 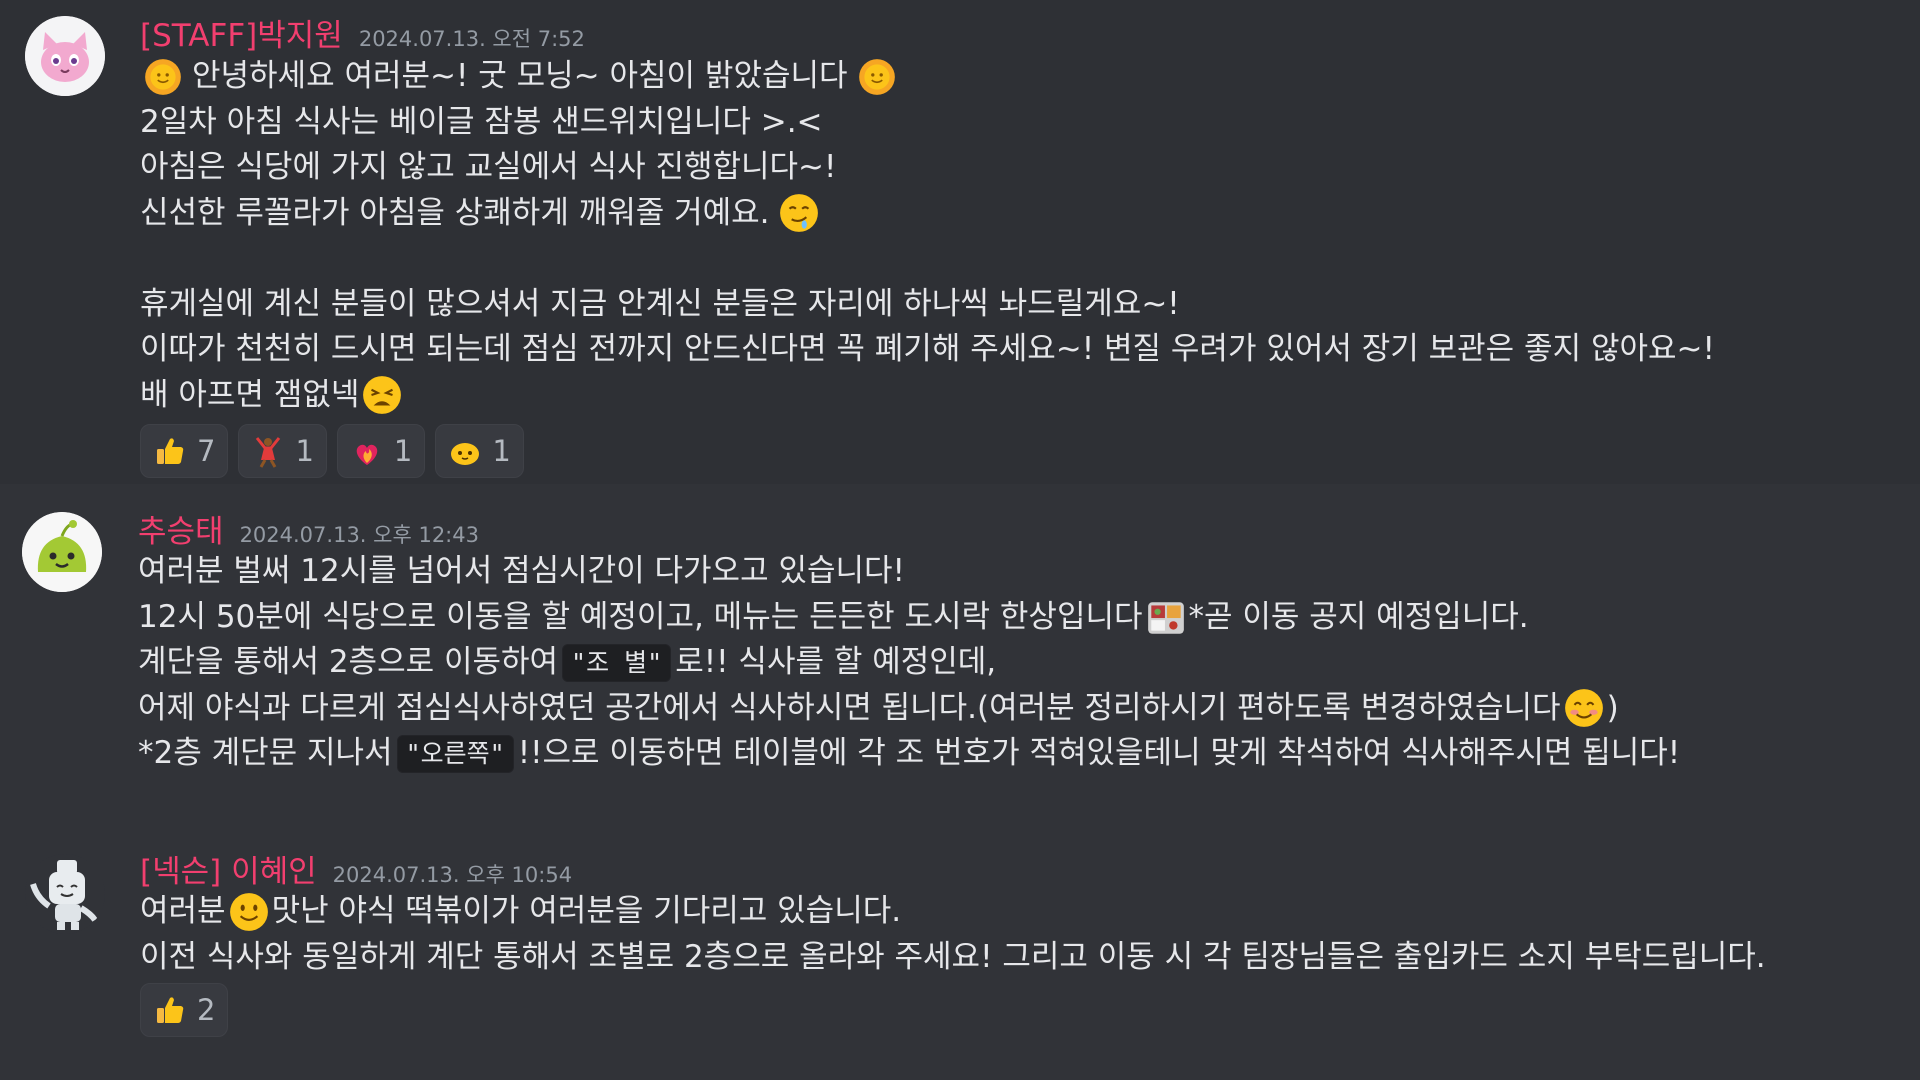 What do you see at coordinates (836, 662) in the screenshot?
I see `message-text: 로!! 식사를 할 예정인데,` at bounding box center [836, 662].